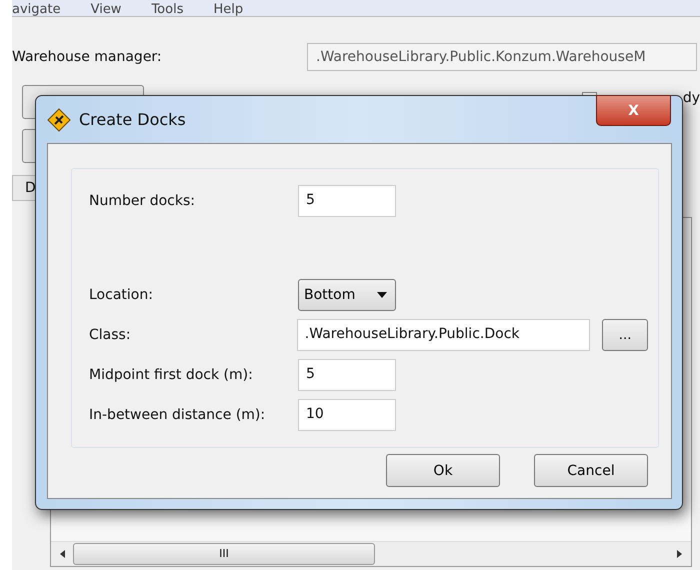 Image resolution: width=700 pixels, height=570 pixels. I want to click on dialog-button: Cancel, so click(591, 470).